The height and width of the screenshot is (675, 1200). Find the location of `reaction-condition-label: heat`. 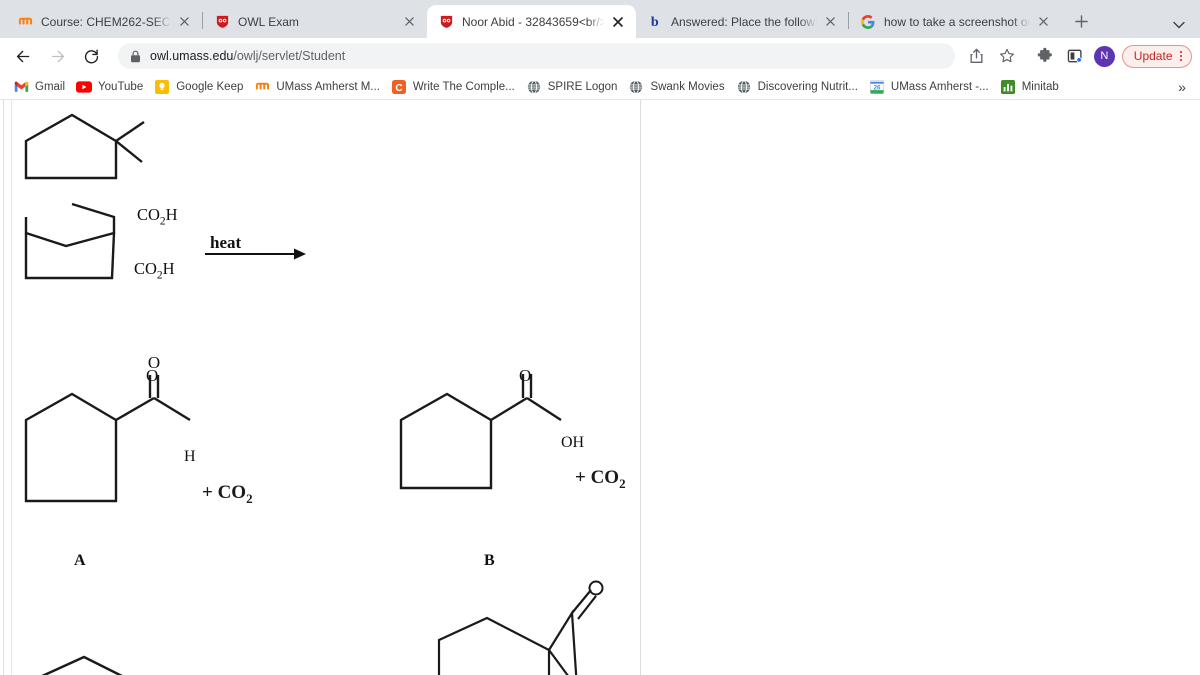

reaction-condition-label: heat is located at coordinates (226, 242).